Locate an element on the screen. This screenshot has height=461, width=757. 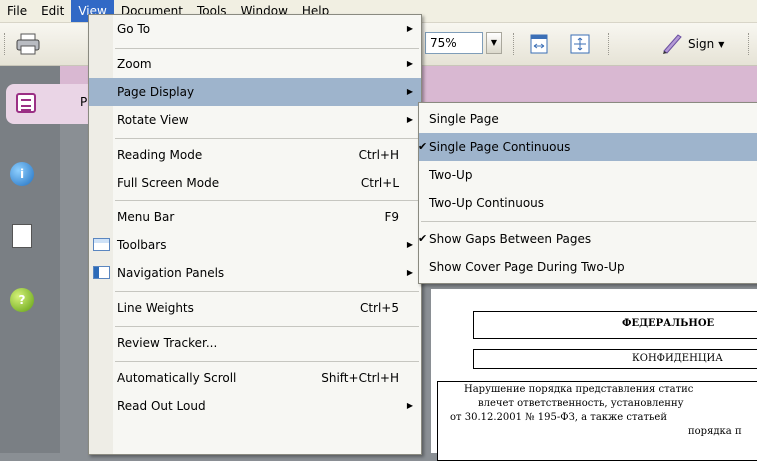
menu-item-label: Automatically Scroll is located at coordinates (177, 378).